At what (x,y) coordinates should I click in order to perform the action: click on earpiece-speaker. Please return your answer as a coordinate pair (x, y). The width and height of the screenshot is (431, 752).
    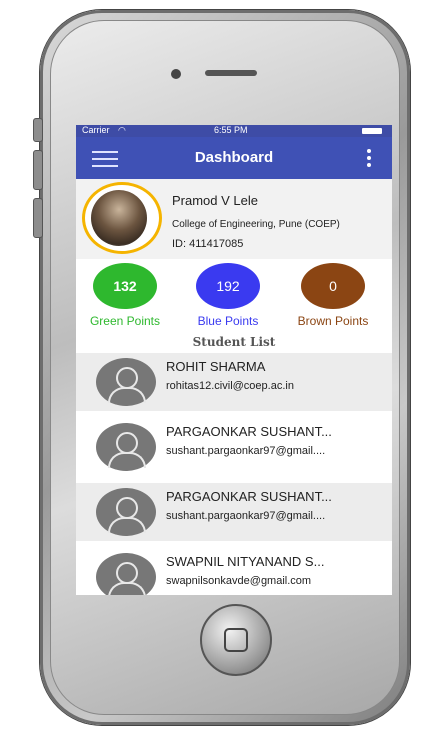
    Looking at the image, I should click on (231, 73).